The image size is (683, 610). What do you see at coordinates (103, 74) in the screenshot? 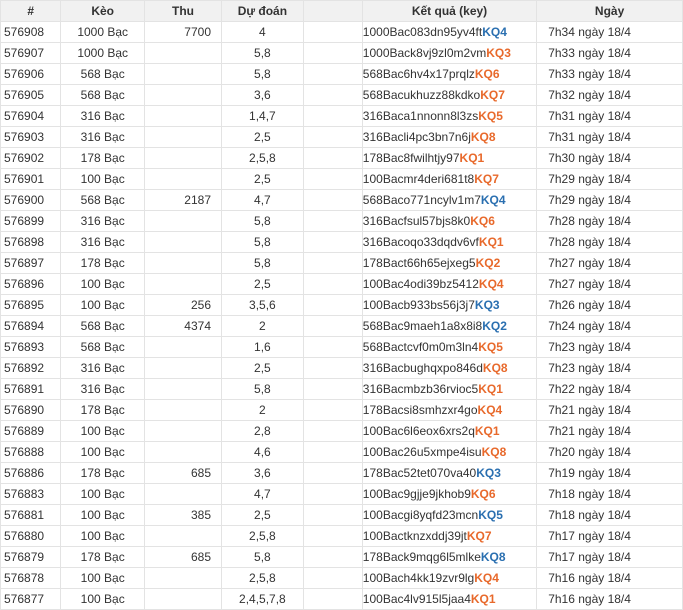
I see `row-bet: 568 Bạc` at bounding box center [103, 74].